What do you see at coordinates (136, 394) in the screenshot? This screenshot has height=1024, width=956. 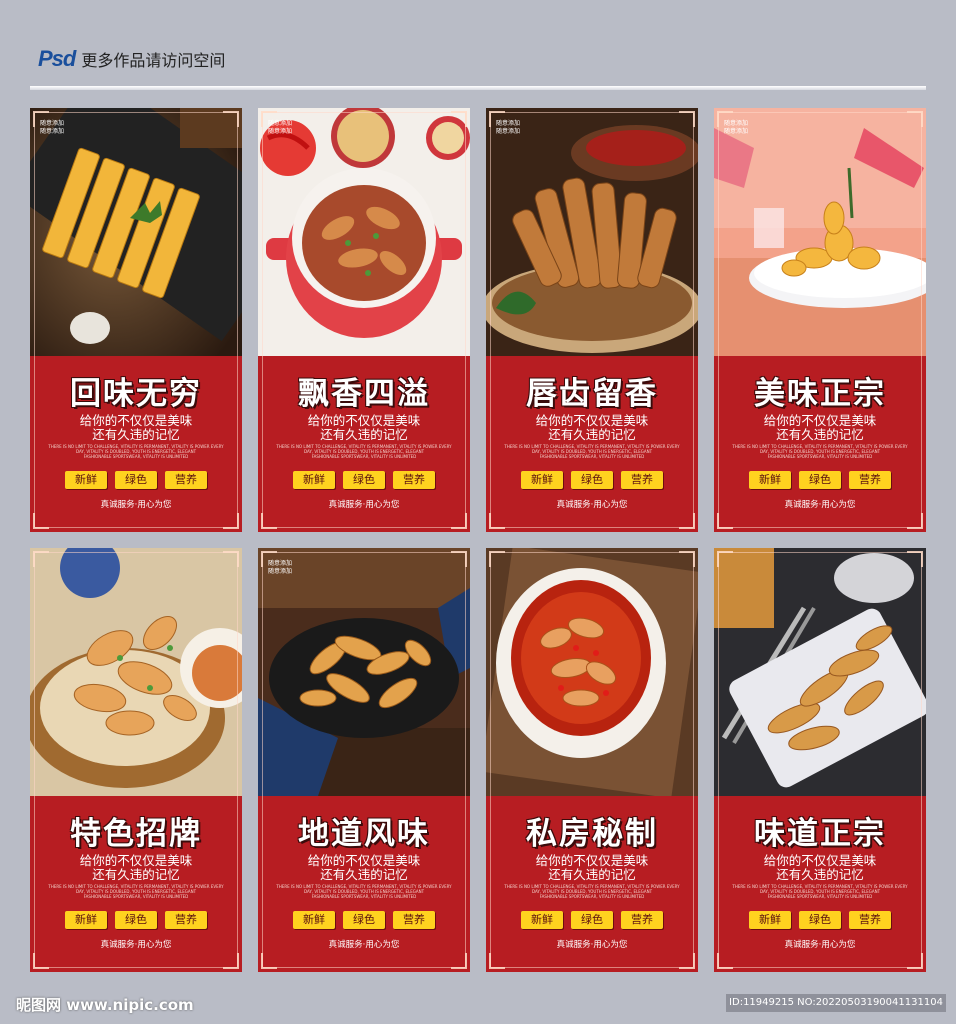 I see `poster-title: 回味无穷` at bounding box center [136, 394].